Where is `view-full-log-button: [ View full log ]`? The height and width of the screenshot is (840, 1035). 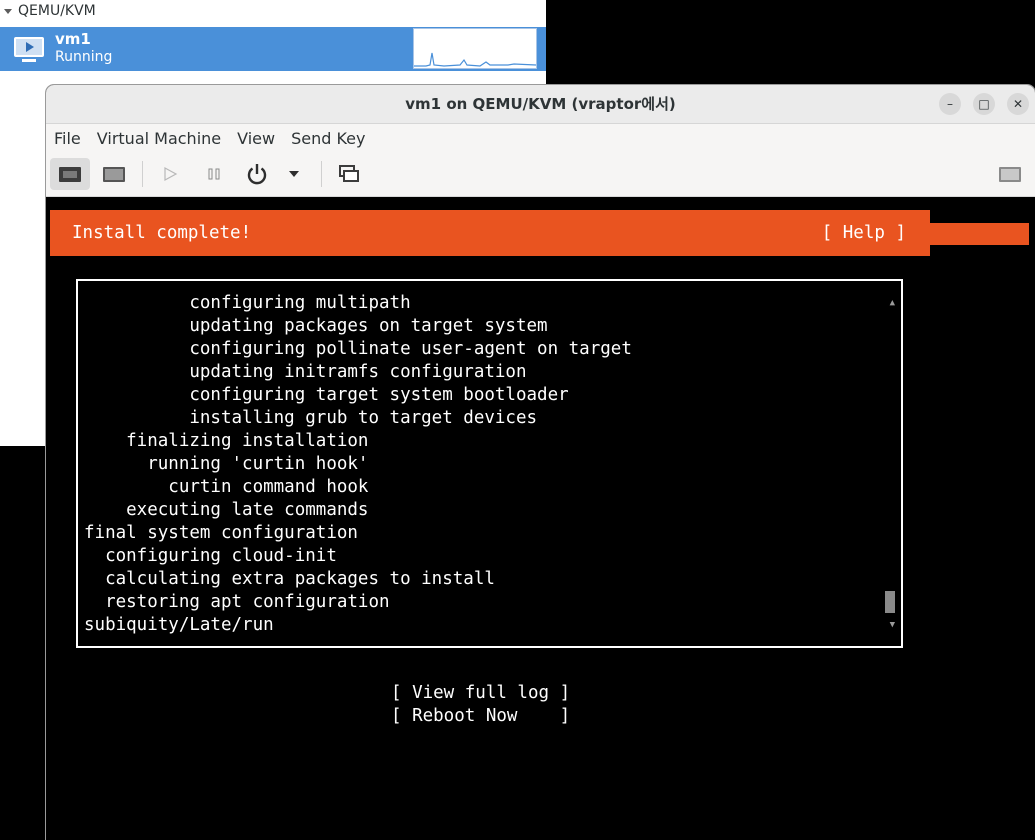
view-full-log-button: [ View full log ] is located at coordinates (480, 693).